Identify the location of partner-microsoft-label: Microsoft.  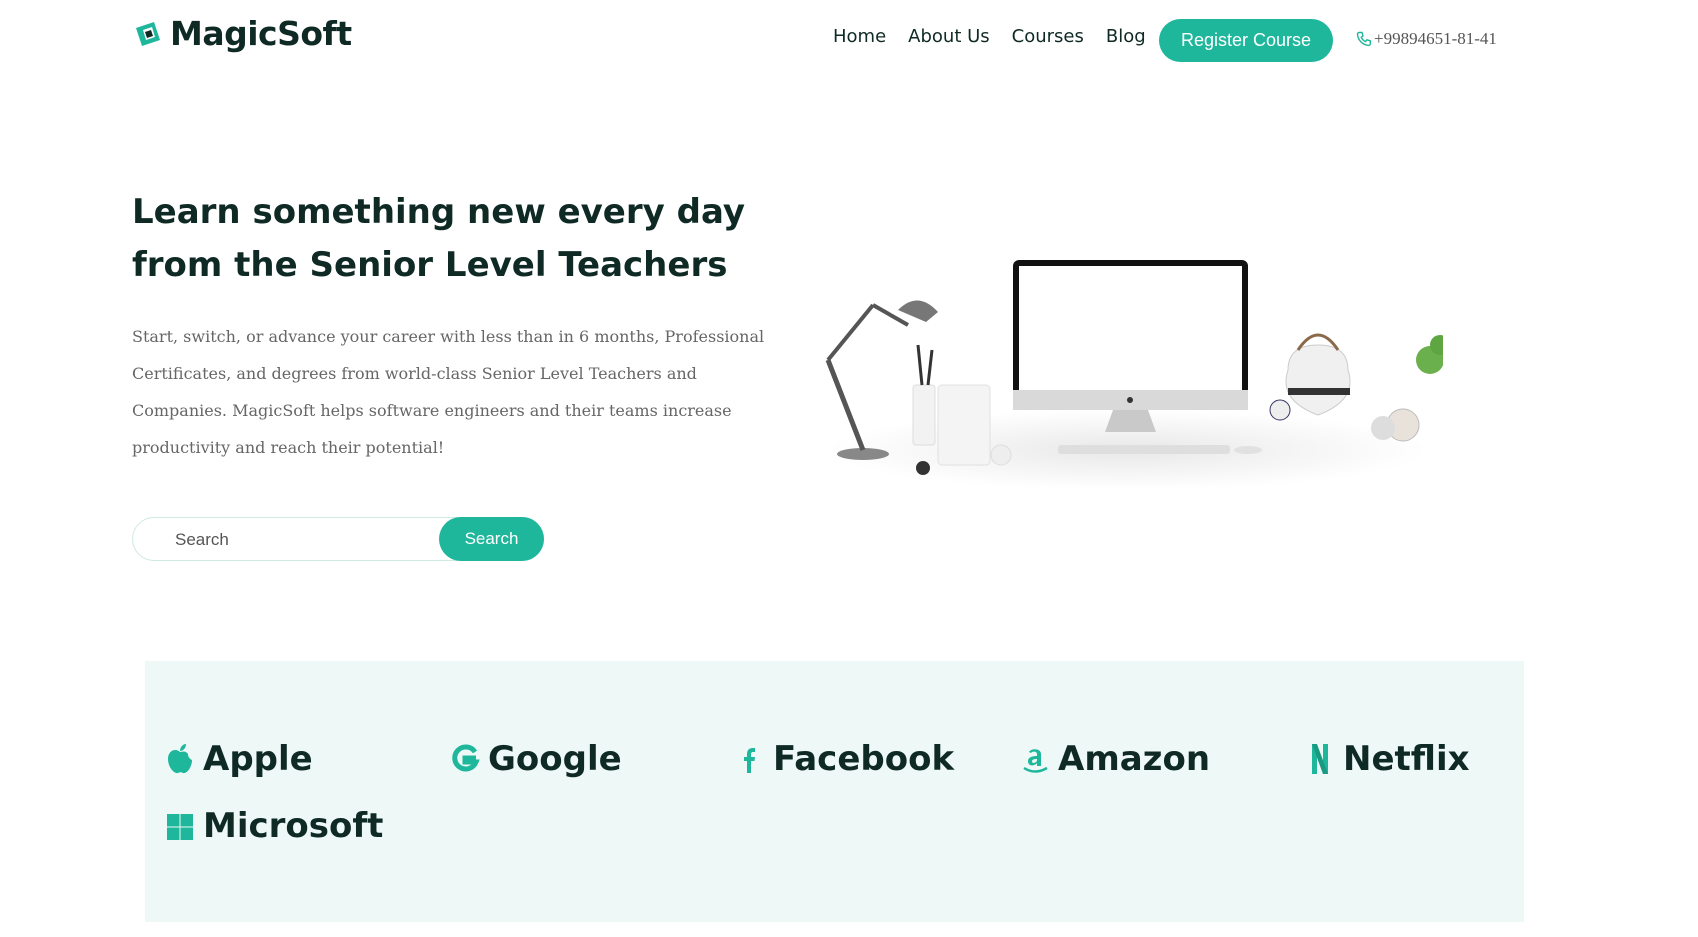
(293, 826).